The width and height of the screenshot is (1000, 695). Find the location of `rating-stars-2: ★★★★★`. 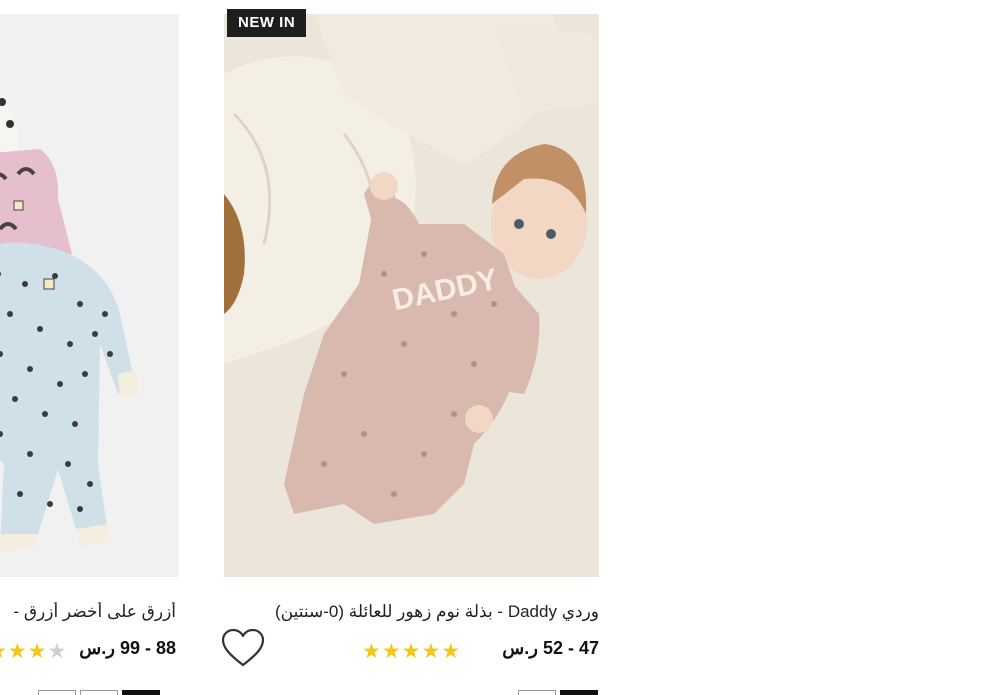

rating-stars-2: ★★★★★ is located at coordinates (411, 651).